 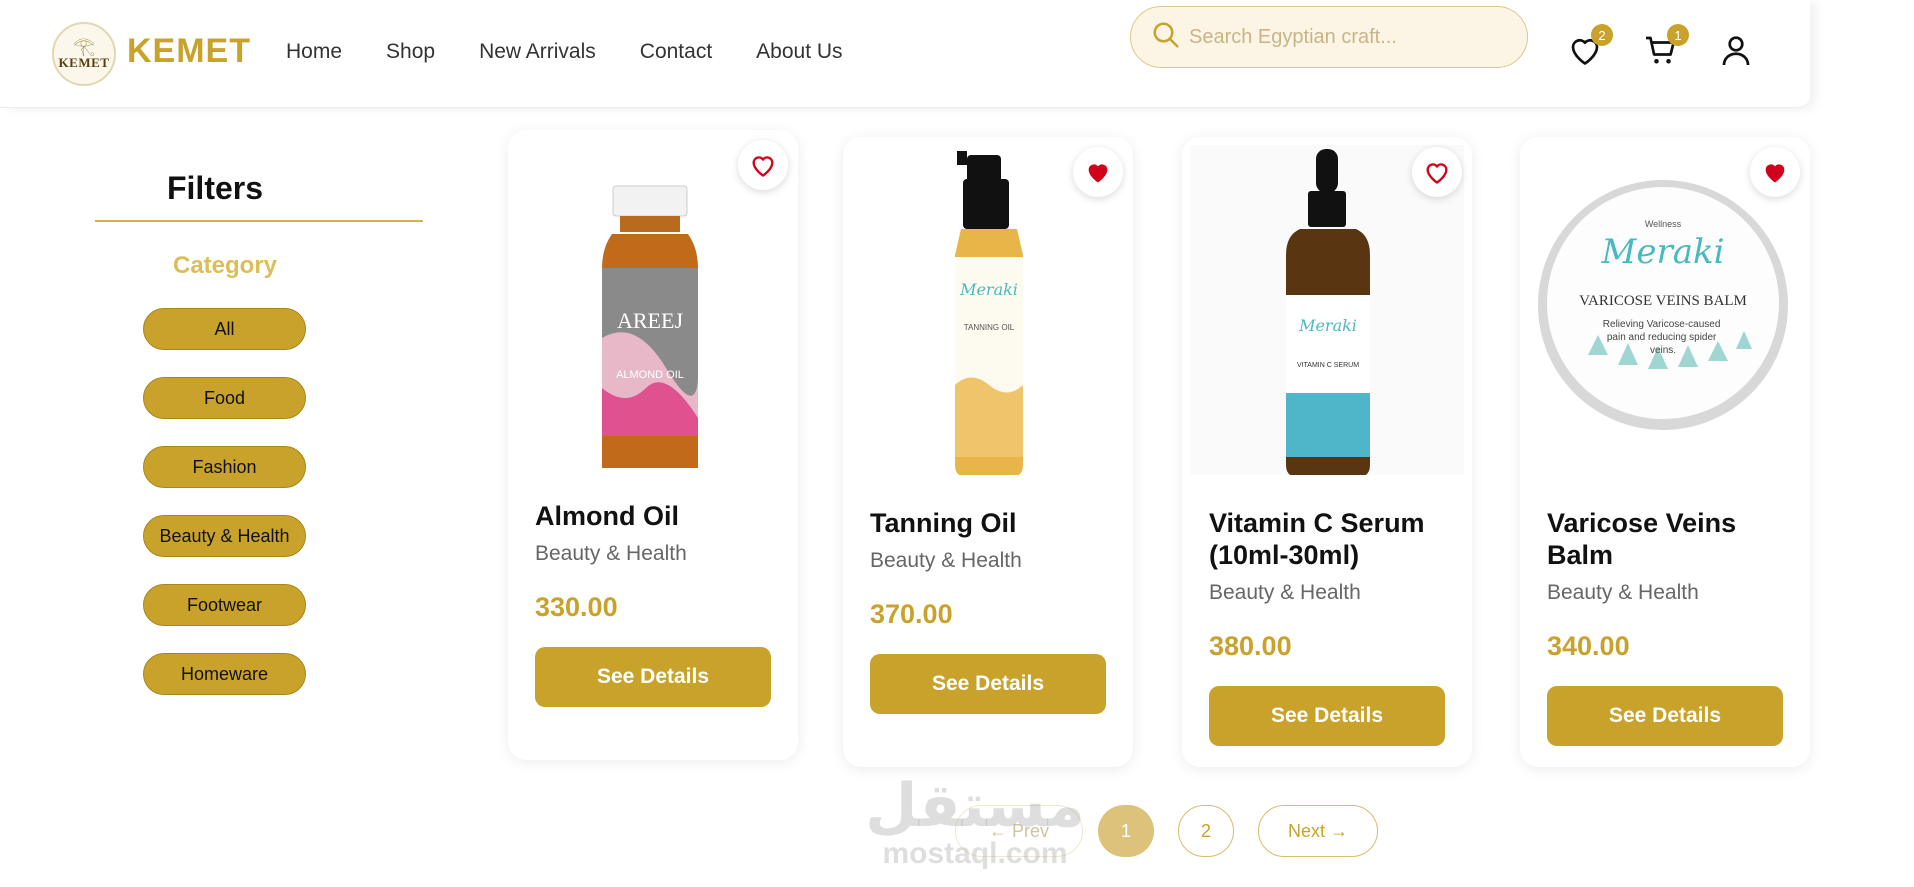 What do you see at coordinates (224, 398) in the screenshot?
I see `category-food-button: Food` at bounding box center [224, 398].